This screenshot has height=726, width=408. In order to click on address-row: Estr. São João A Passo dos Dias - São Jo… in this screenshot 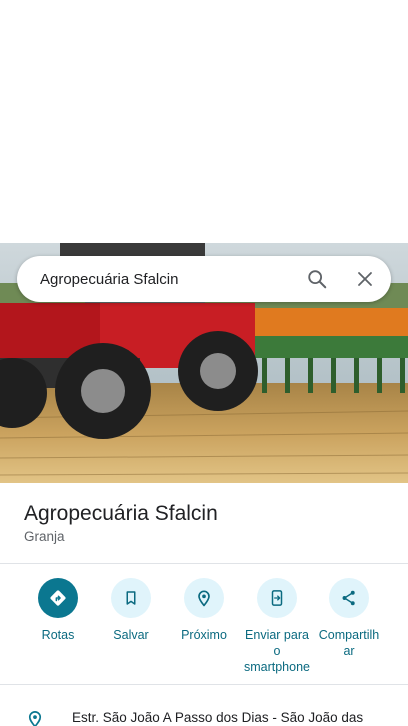, I will do `click(204, 713)`.